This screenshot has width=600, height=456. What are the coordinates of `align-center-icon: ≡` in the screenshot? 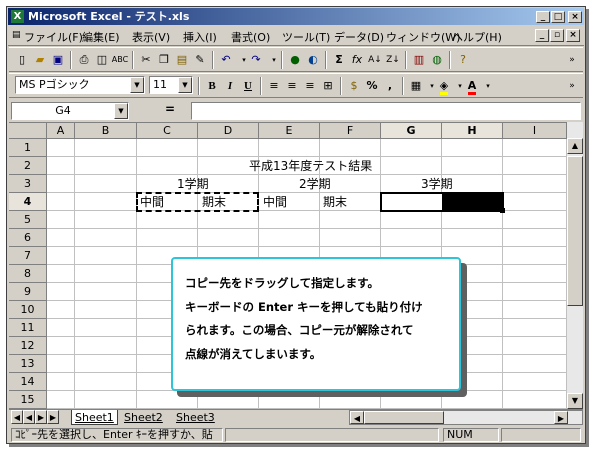 It's located at (292, 86).